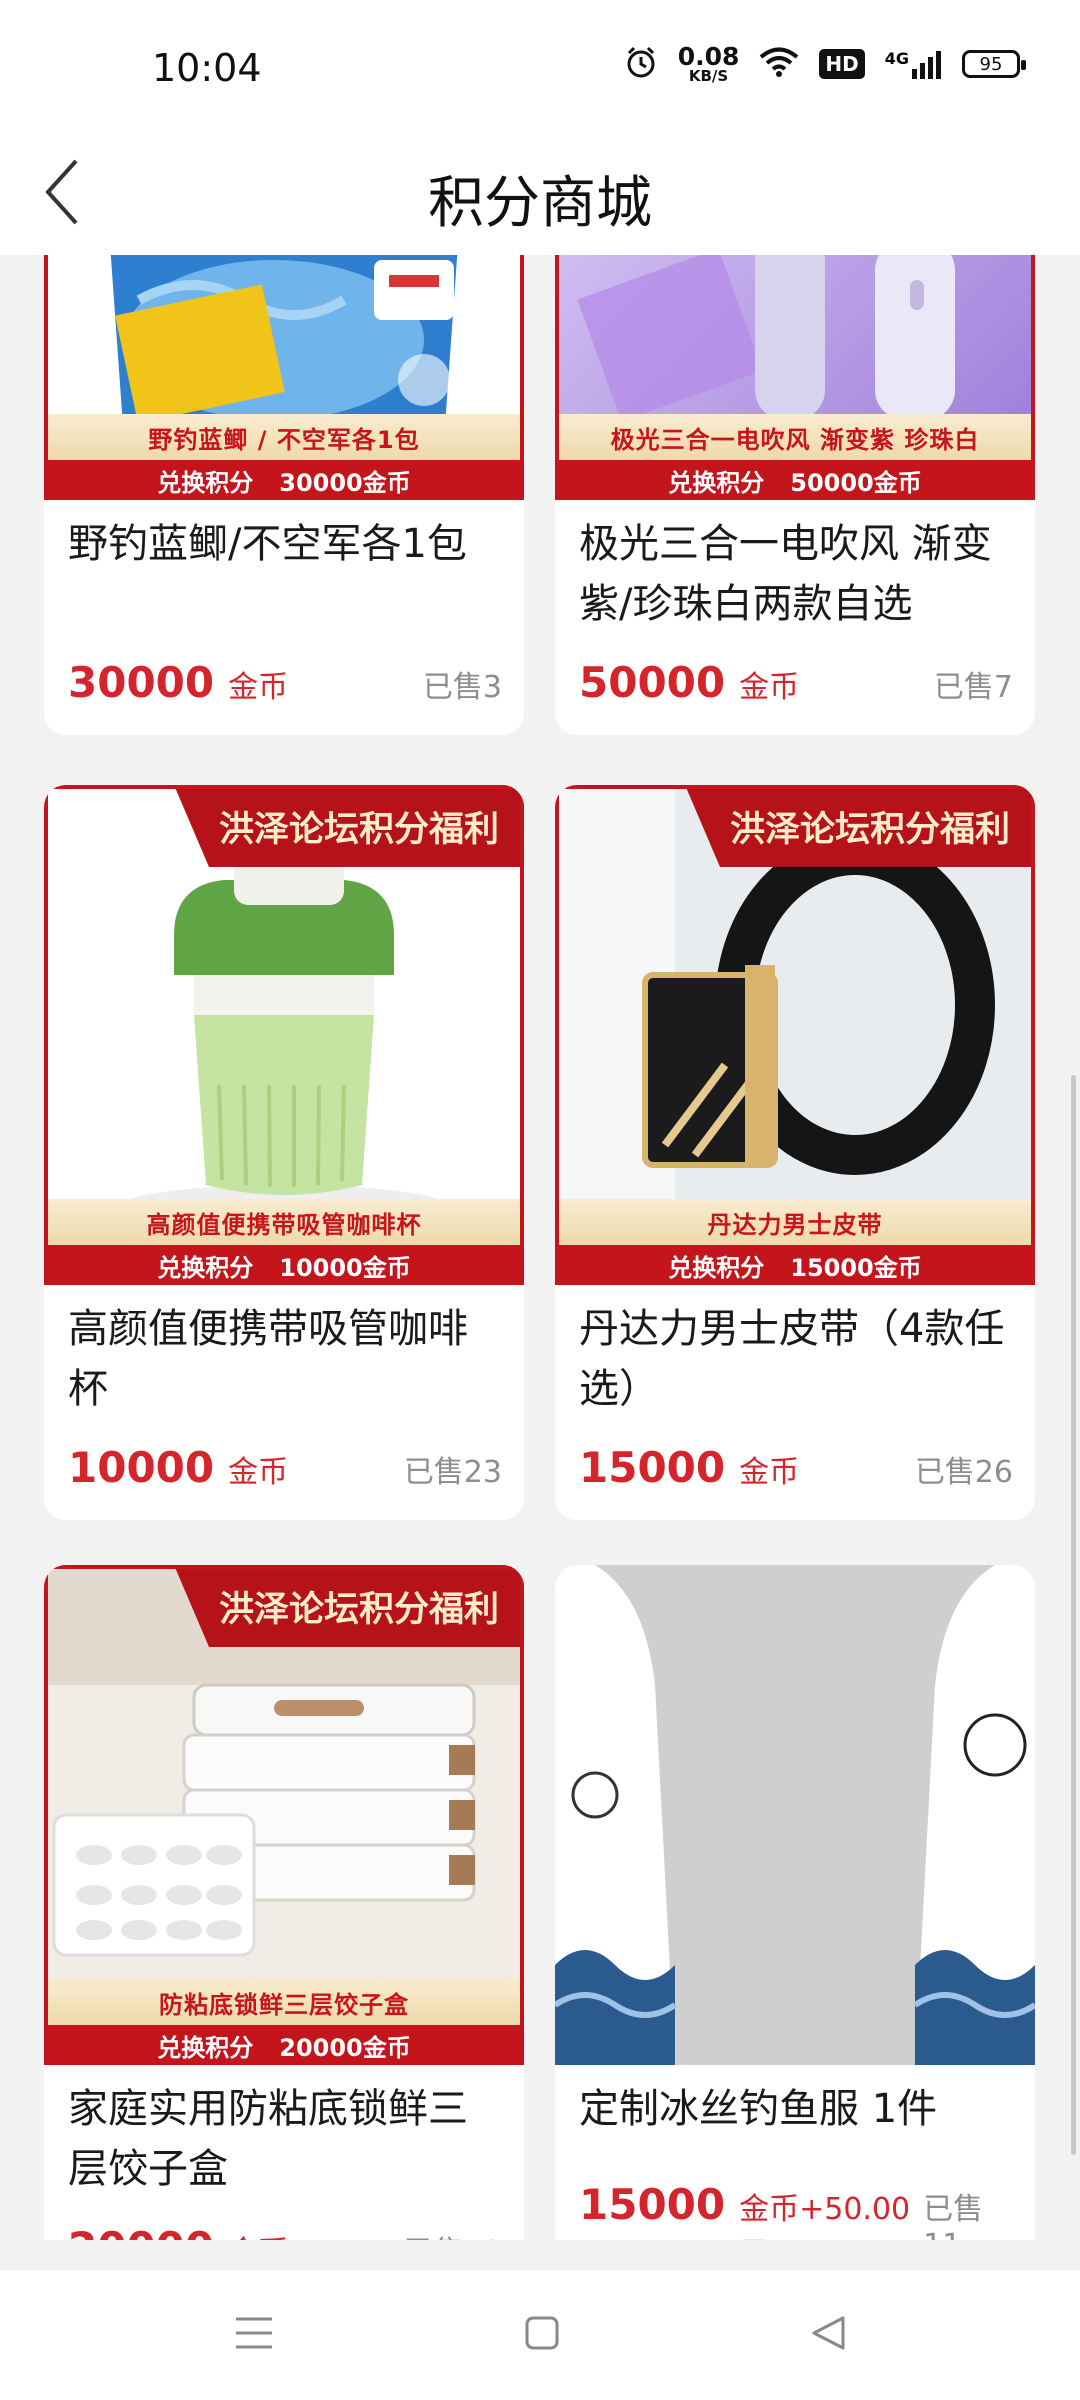 This screenshot has width=1080, height=2400. I want to click on triangle-back-icon, so click(828, 2335).